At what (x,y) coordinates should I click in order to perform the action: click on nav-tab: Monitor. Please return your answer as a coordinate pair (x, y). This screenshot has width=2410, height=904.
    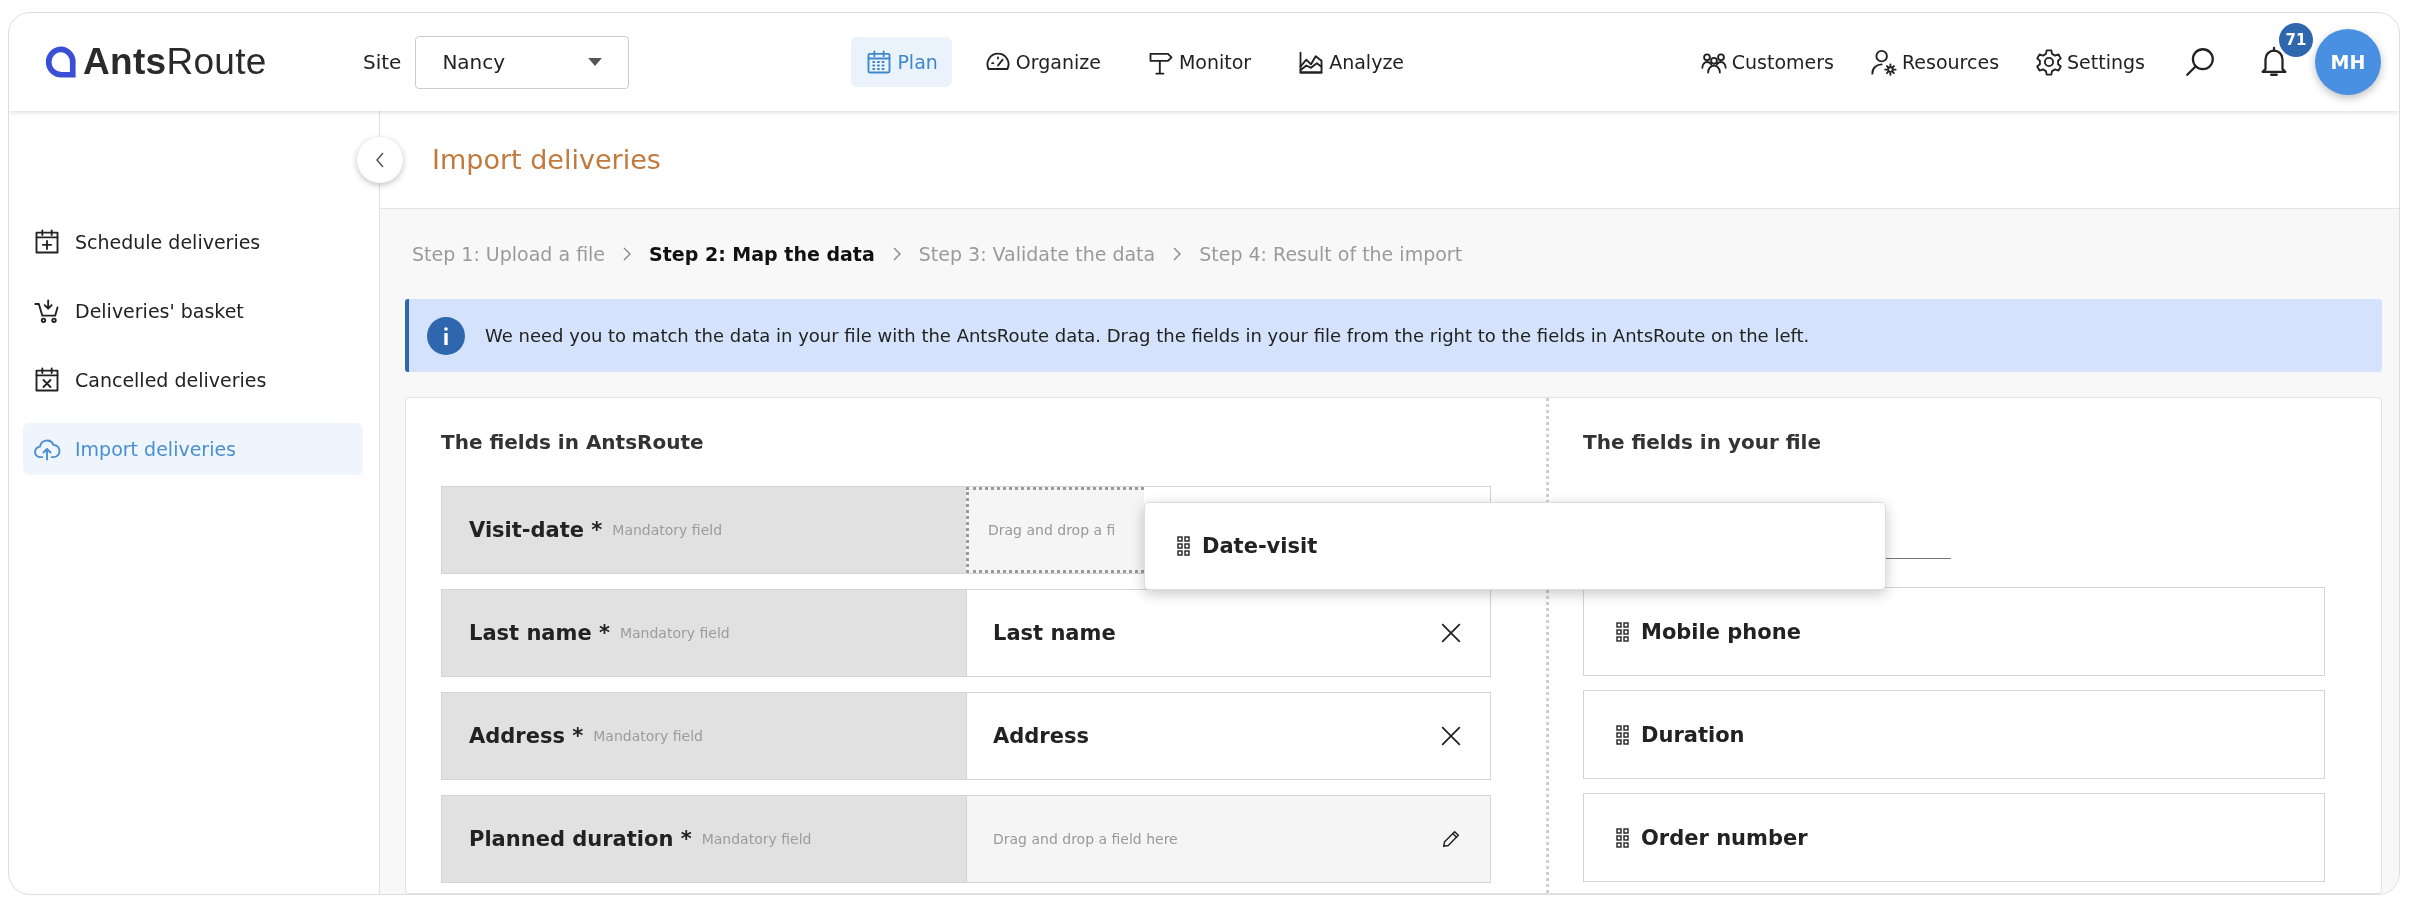
    Looking at the image, I should click on (1199, 62).